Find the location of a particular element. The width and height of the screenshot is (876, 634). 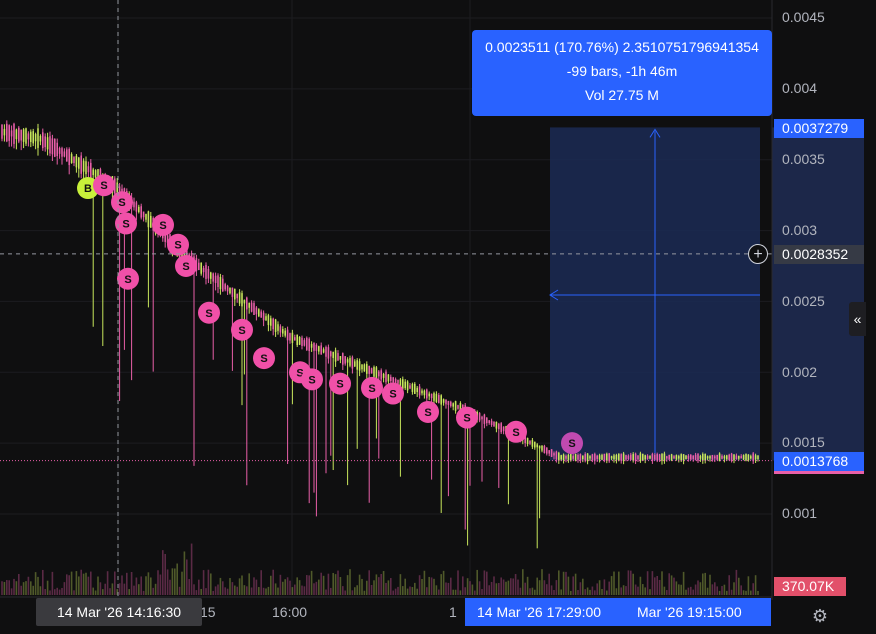

settings-icon: ⚙ is located at coordinates (820, 616).